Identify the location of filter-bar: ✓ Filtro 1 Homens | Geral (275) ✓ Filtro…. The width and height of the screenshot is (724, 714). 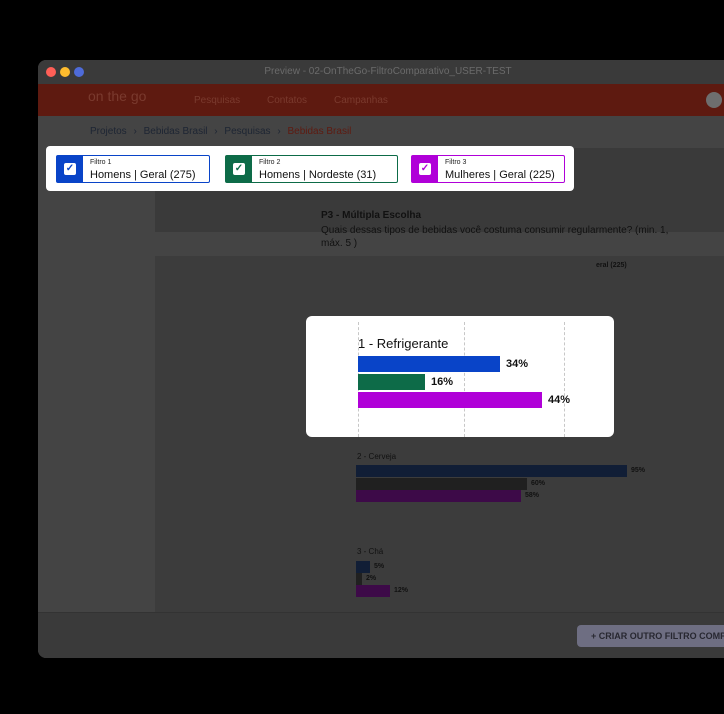
(310, 168).